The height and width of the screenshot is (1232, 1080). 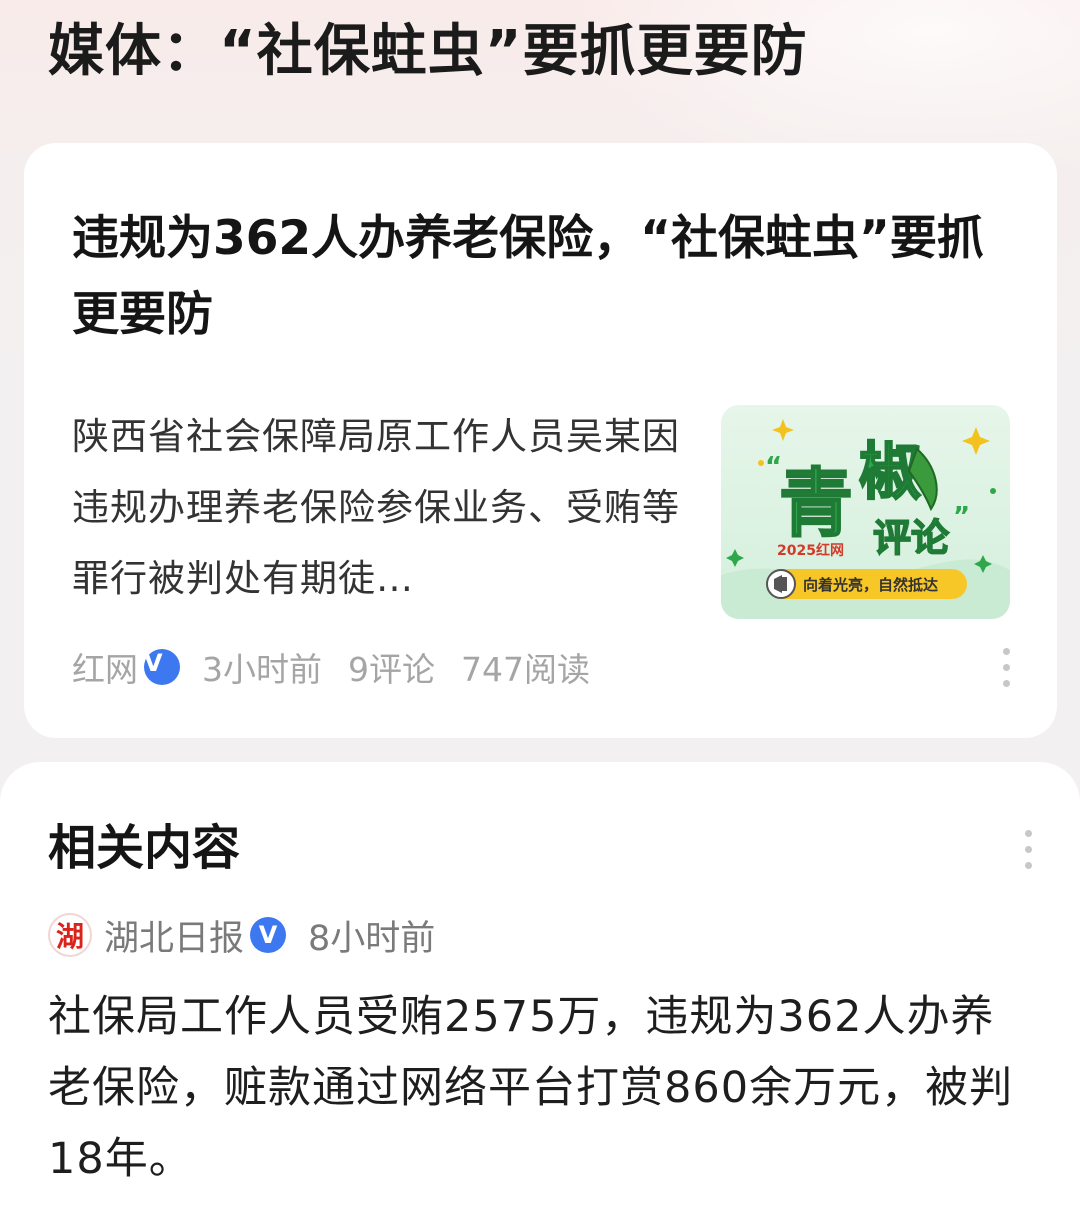 I want to click on related-source: 湖北日报, so click(x=174, y=935).